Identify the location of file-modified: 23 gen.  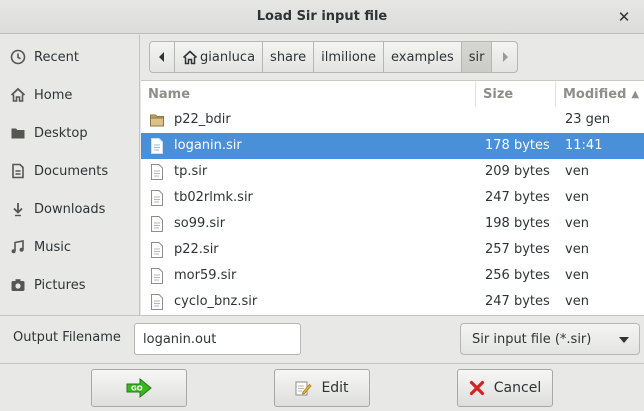
(588, 119).